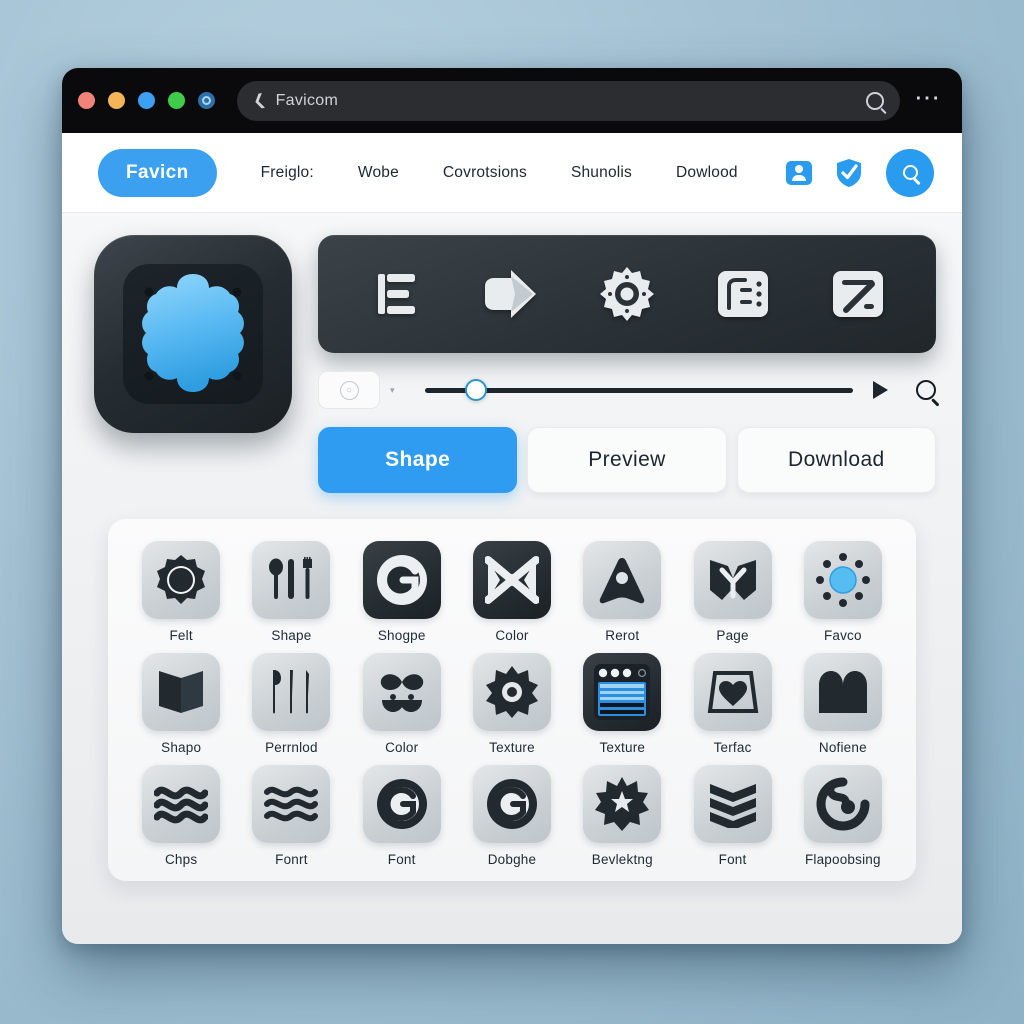 The width and height of the screenshot is (1024, 1024). Describe the element at coordinates (86, 100) in the screenshot. I see `close-dot` at that location.